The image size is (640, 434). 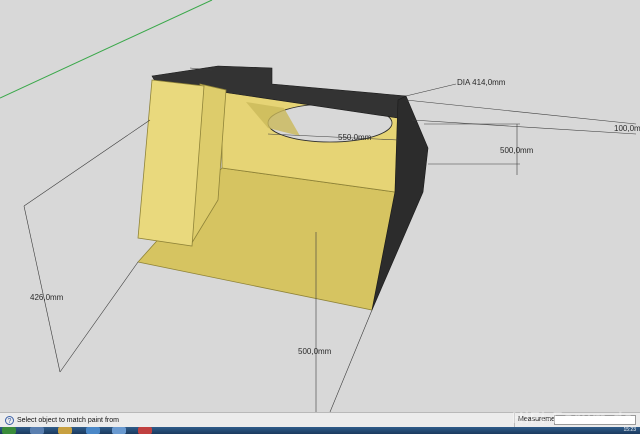 I want to click on taskbar: 15:23, so click(x=320, y=430).